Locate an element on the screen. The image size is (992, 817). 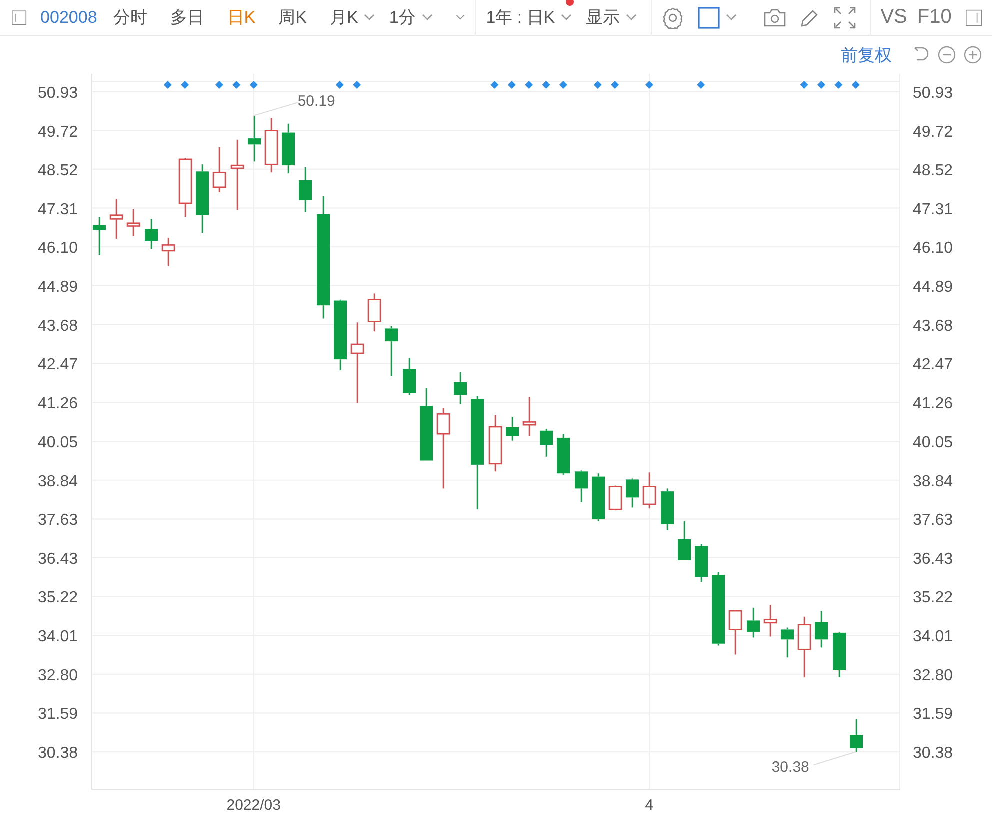
date-axis-label: 2022/03 is located at coordinates (253, 805).